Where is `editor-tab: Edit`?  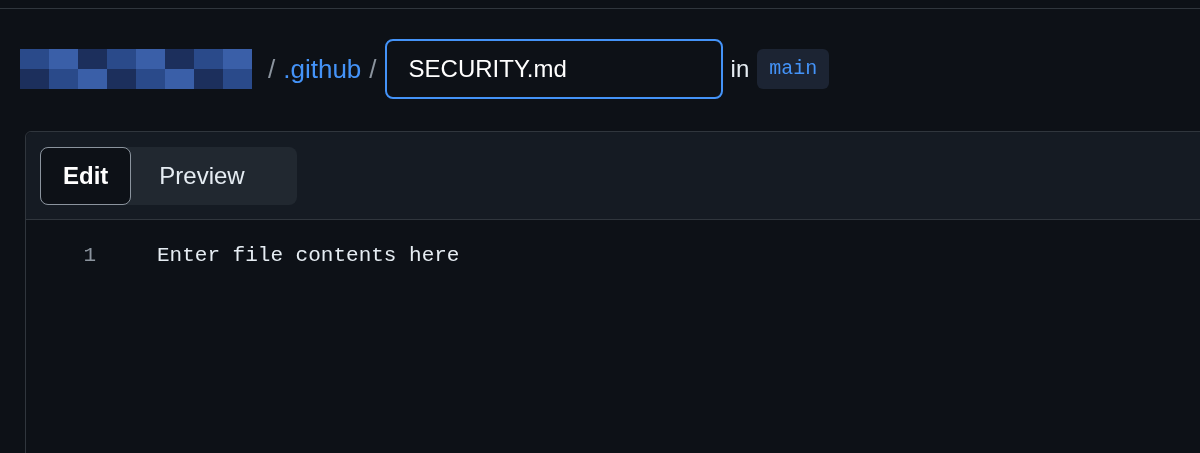 editor-tab: Edit is located at coordinates (86, 175).